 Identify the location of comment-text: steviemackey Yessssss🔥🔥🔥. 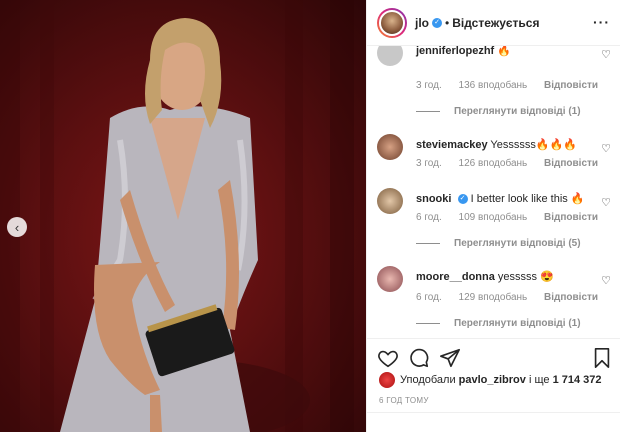
(506, 145).